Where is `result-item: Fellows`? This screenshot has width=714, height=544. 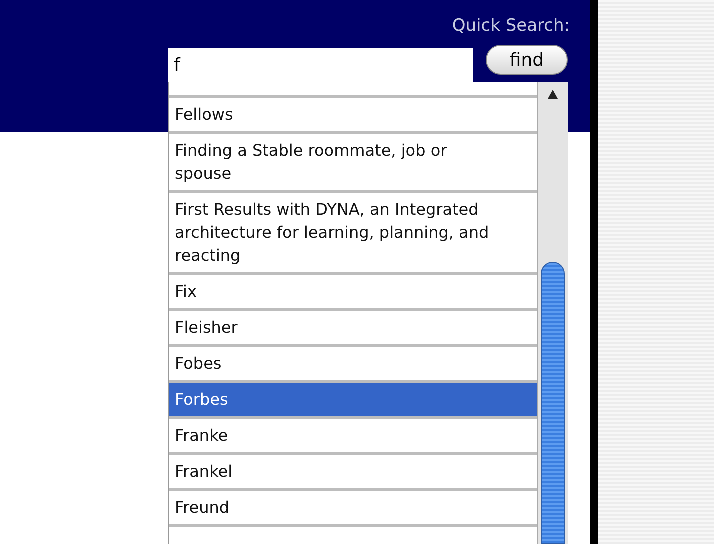
result-item: Fellows is located at coordinates (353, 114).